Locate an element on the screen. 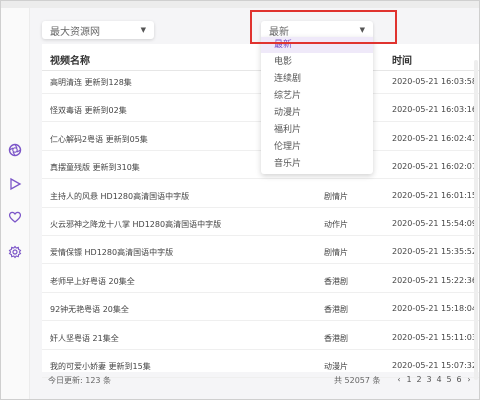 The image size is (480, 400). update-time: 2020-05-21 16:02:07 is located at coordinates (434, 167).